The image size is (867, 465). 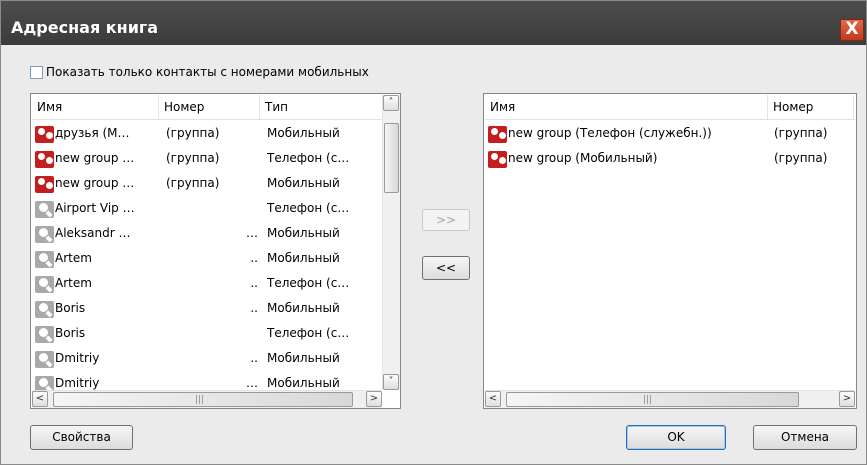 I want to click on contact-row: new group … (группа) Мобильный, so click(x=206, y=183).